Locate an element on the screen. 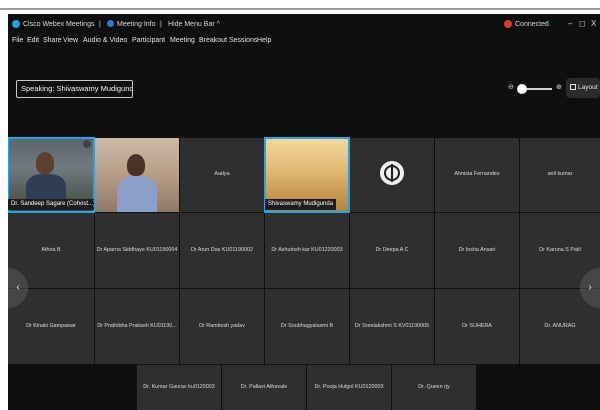  participant-tile: Dr Soubhagyalaxmi B is located at coordinates (307, 326).